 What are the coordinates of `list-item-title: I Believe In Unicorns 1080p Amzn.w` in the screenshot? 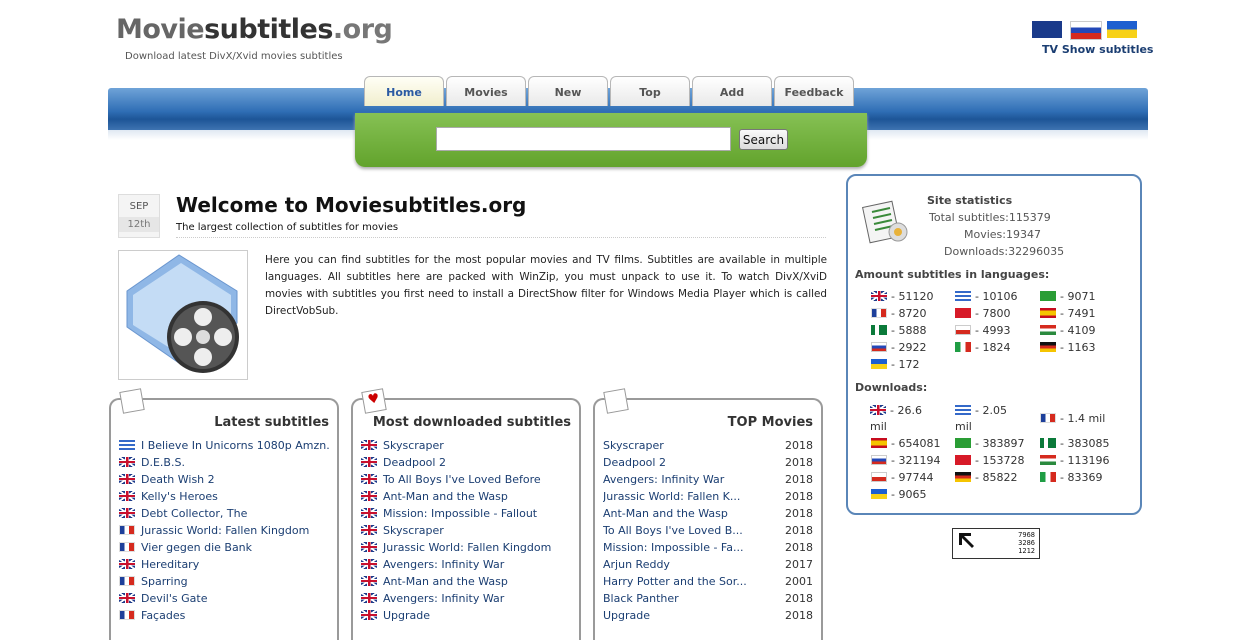 It's located at (235, 445).